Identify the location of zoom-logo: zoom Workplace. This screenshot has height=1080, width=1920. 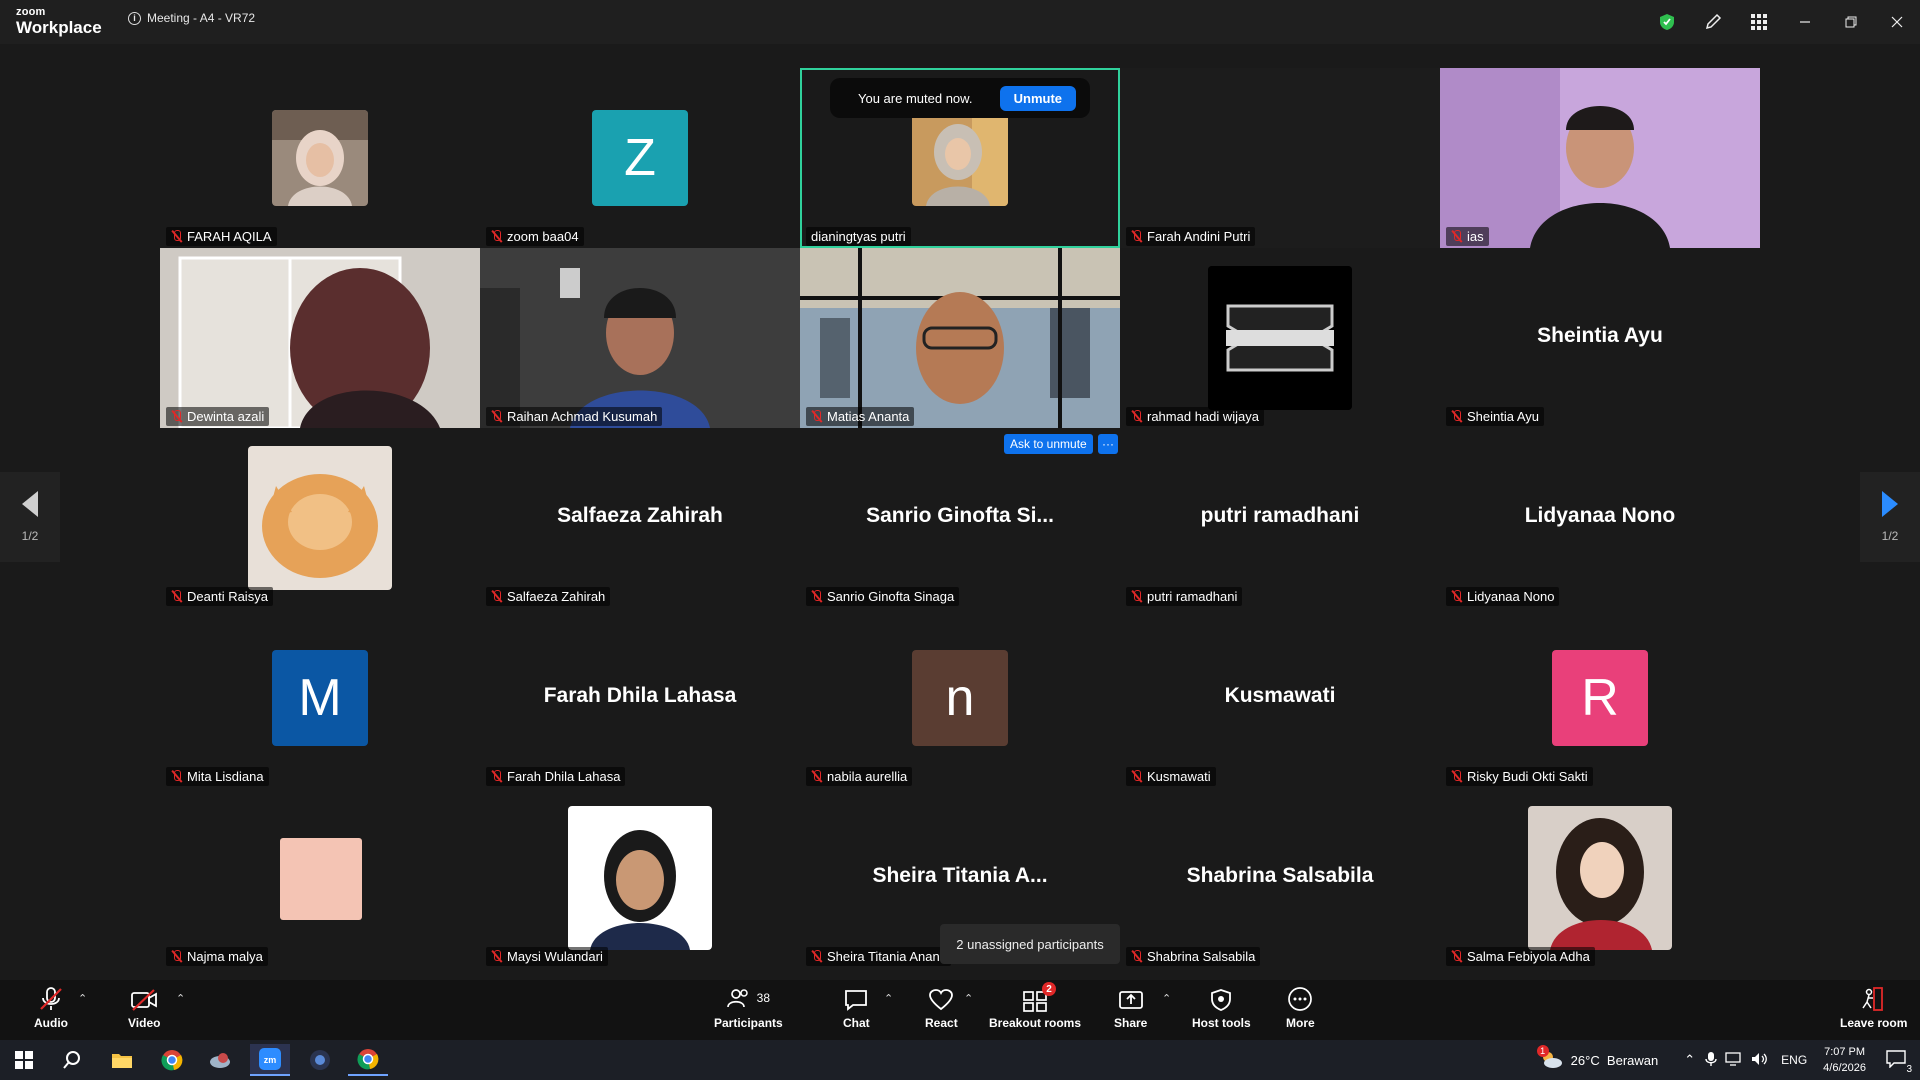
(59, 21).